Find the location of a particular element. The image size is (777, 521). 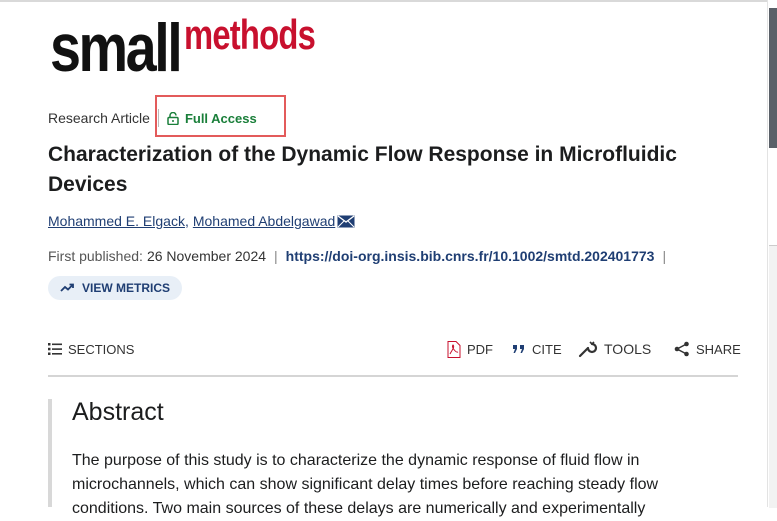

author-list: Mohammed E. Elgack , Mohamed Abdelgawad is located at coordinates (201, 221).